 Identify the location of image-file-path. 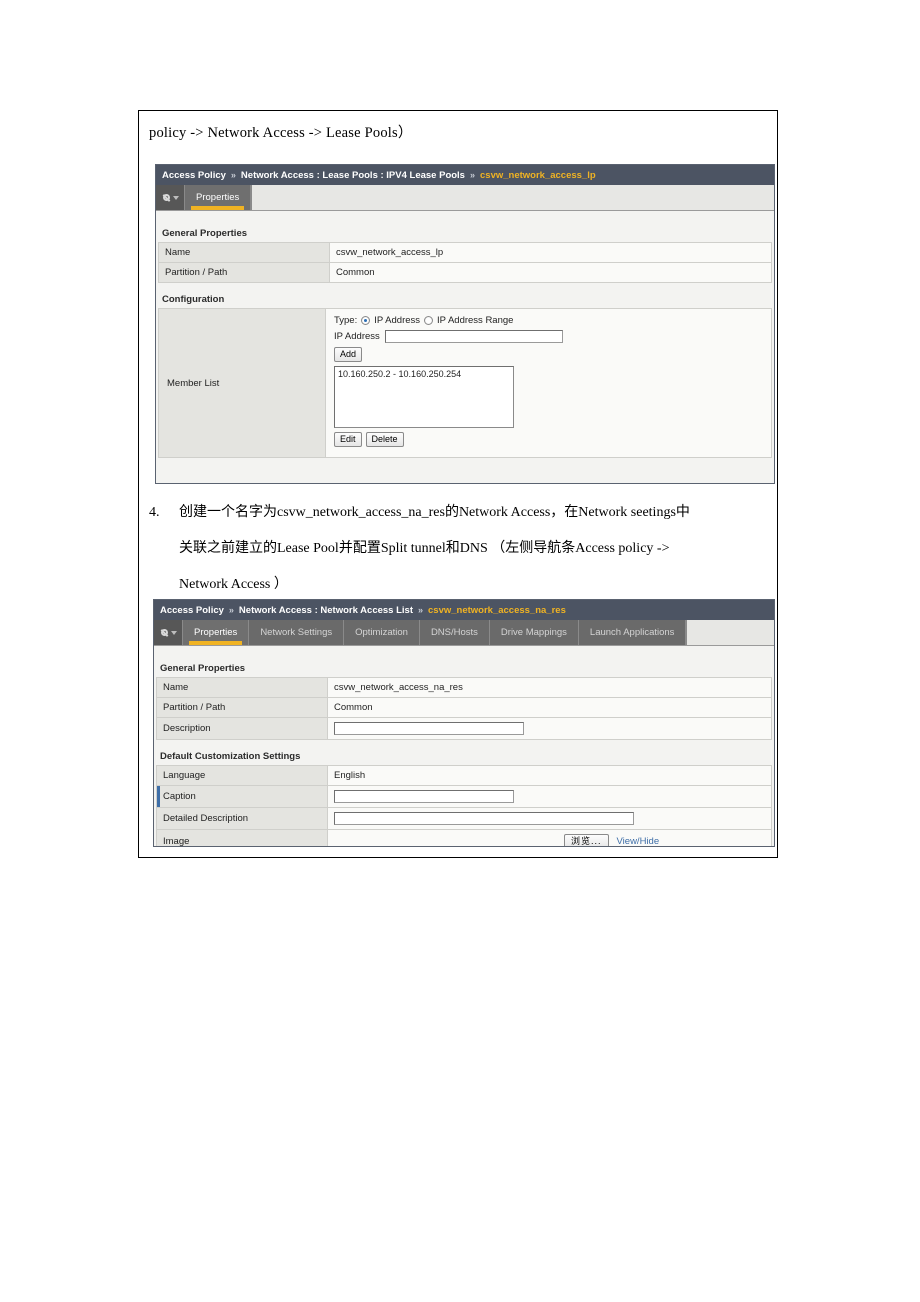
(429, 840).